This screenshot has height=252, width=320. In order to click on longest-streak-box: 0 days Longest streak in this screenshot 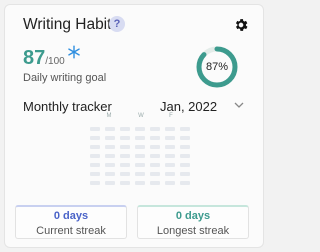, I will do `click(193, 222)`.